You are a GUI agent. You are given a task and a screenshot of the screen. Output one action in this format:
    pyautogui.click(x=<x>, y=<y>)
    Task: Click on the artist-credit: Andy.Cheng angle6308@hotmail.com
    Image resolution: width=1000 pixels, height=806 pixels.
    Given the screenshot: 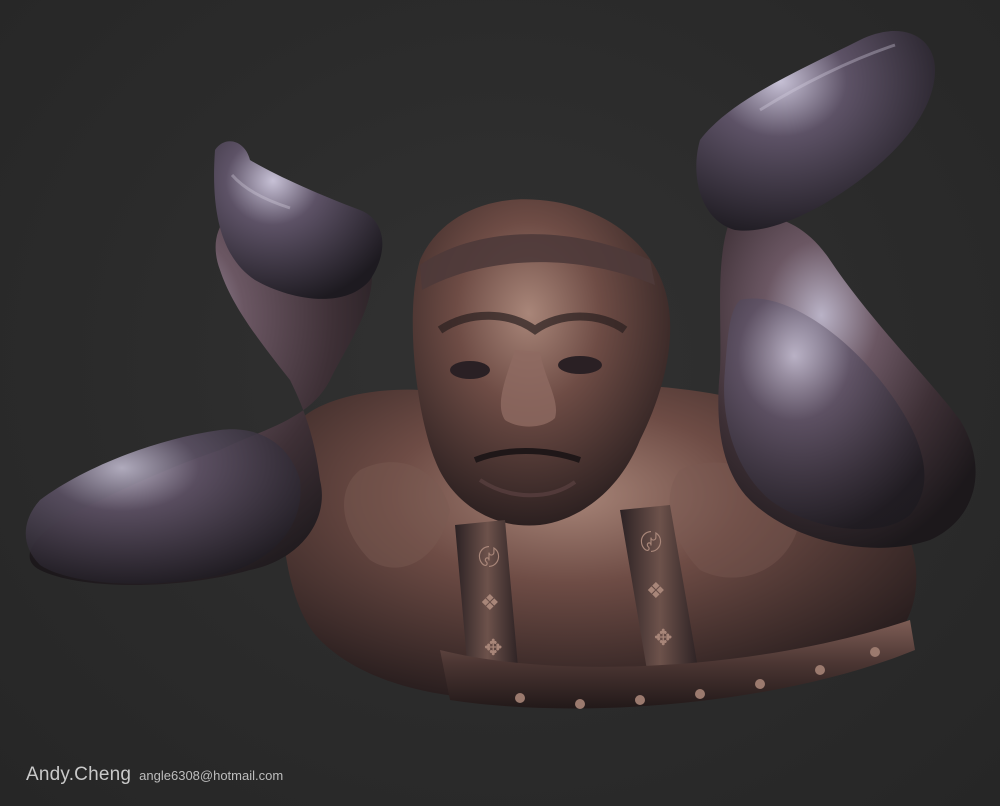 What is the action you would take?
    pyautogui.click(x=154, y=775)
    